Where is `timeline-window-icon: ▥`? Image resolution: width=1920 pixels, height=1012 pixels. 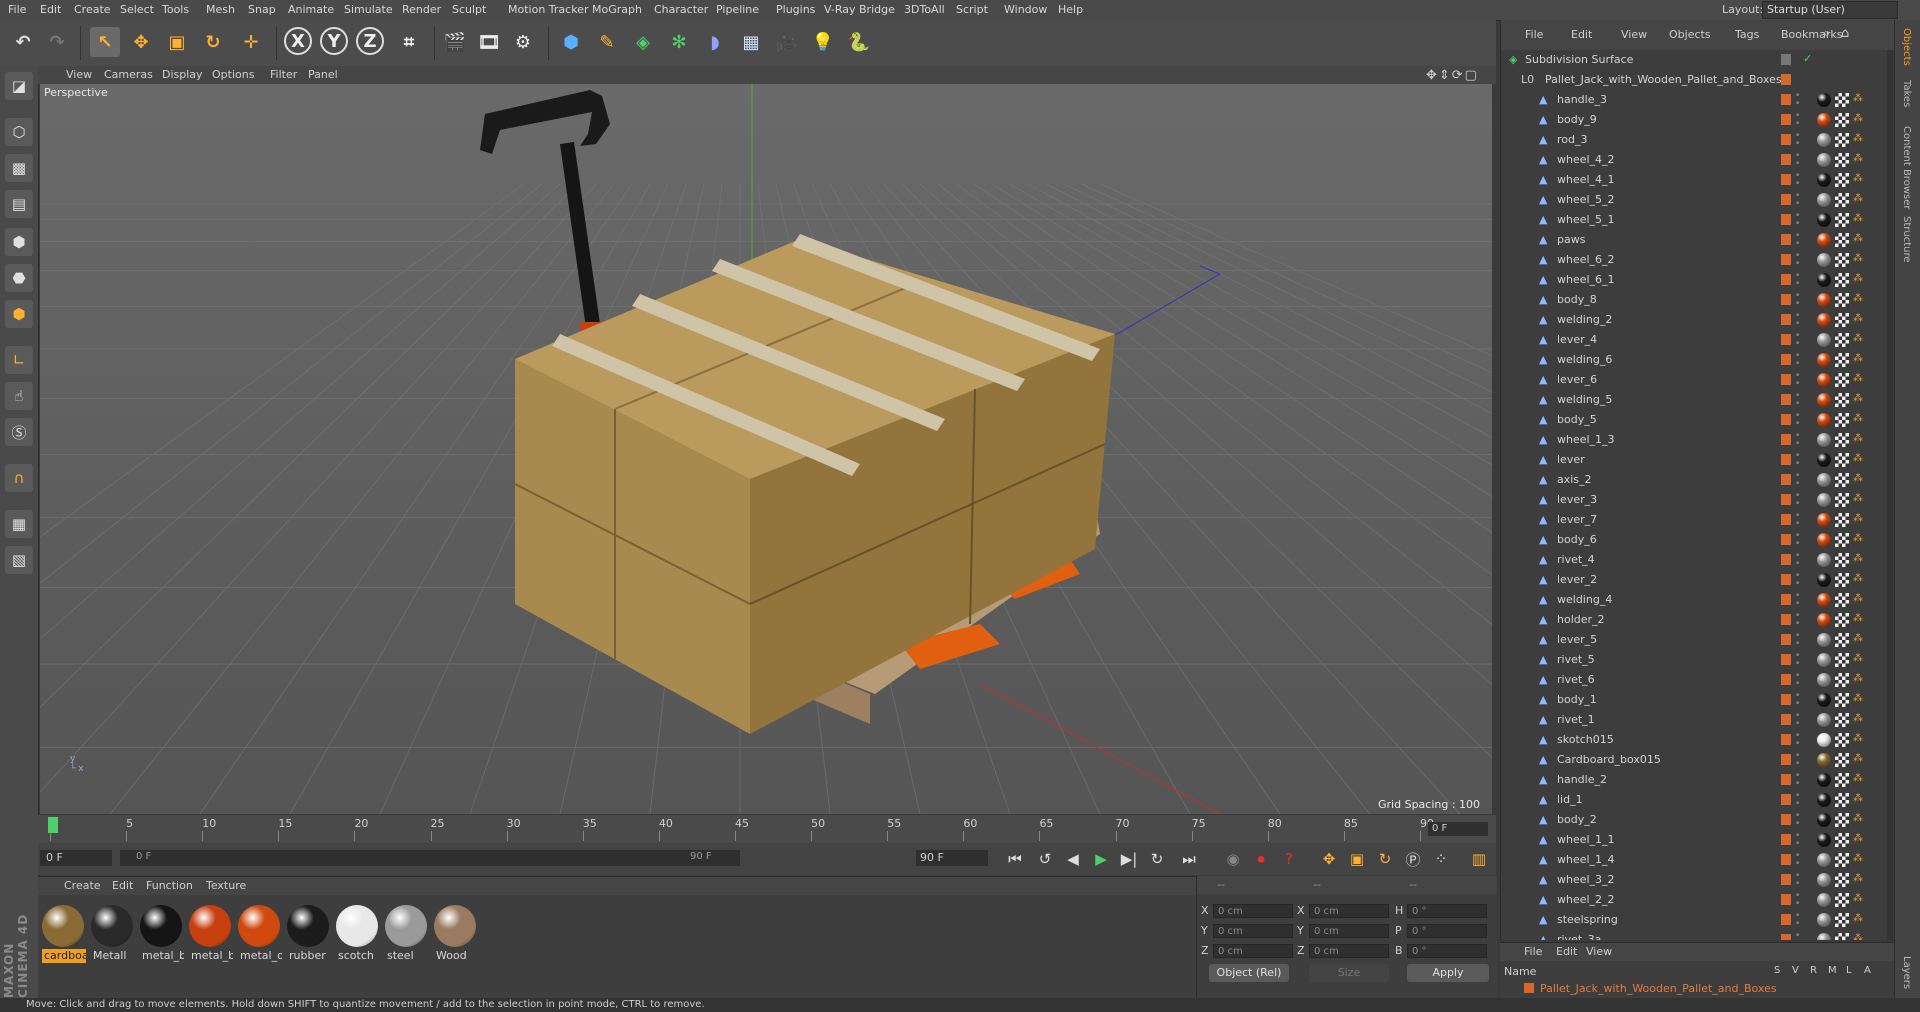
timeline-window-icon: ▥ is located at coordinates (1479, 859).